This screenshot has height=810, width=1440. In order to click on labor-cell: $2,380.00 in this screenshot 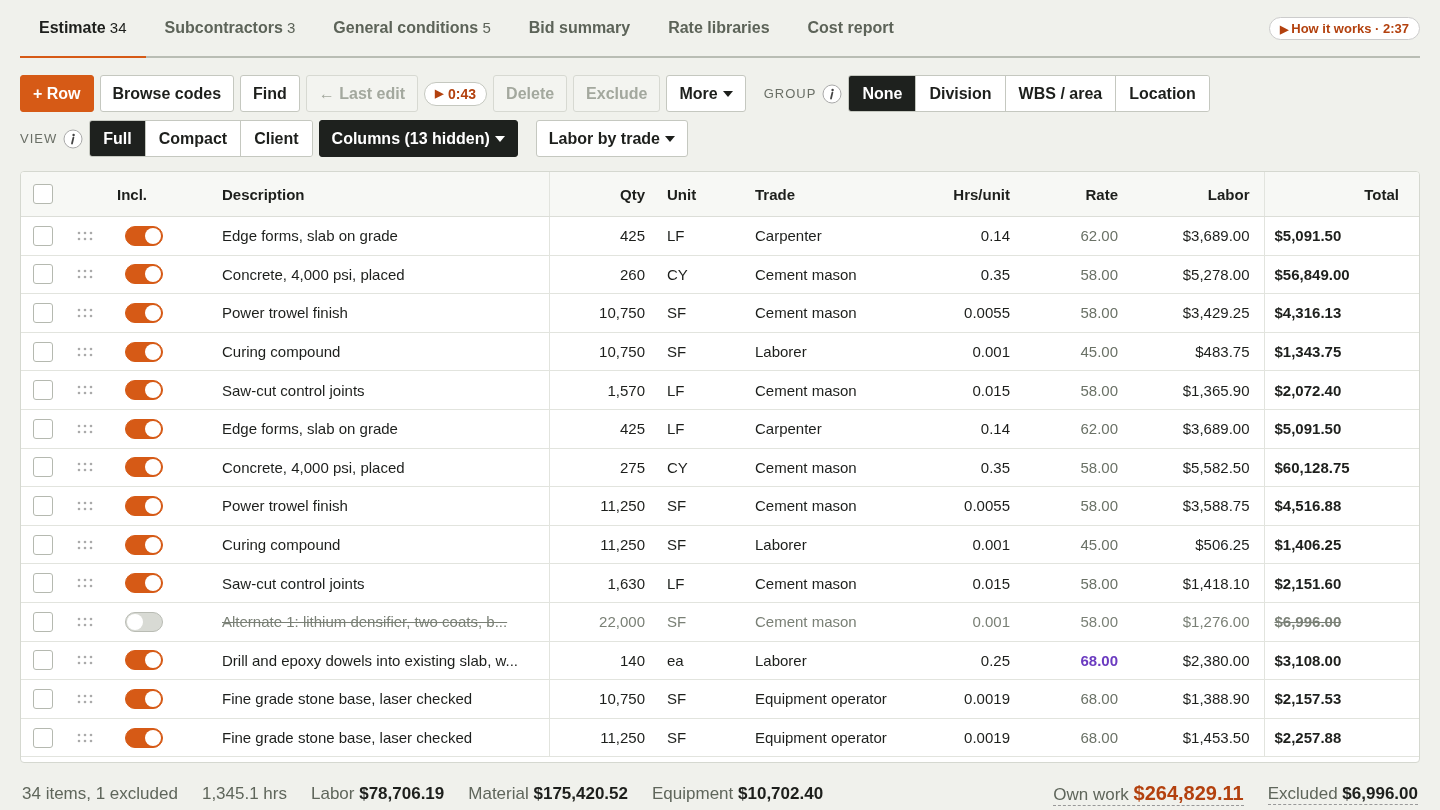, I will do `click(1216, 660)`.